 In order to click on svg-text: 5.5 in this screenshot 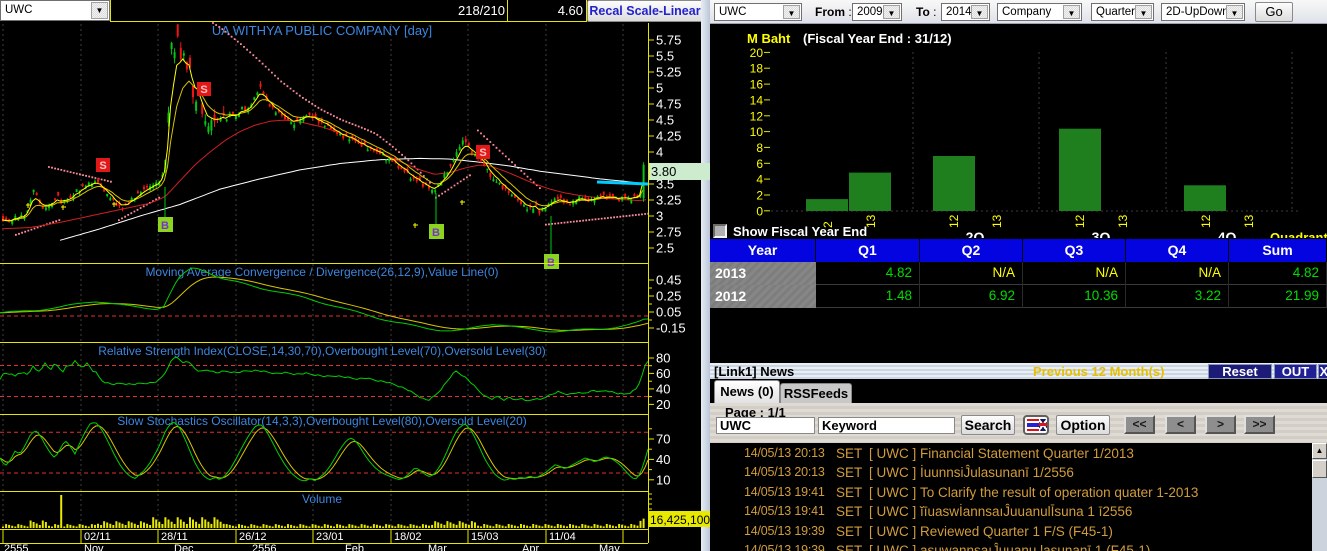, I will do `click(665, 56)`.